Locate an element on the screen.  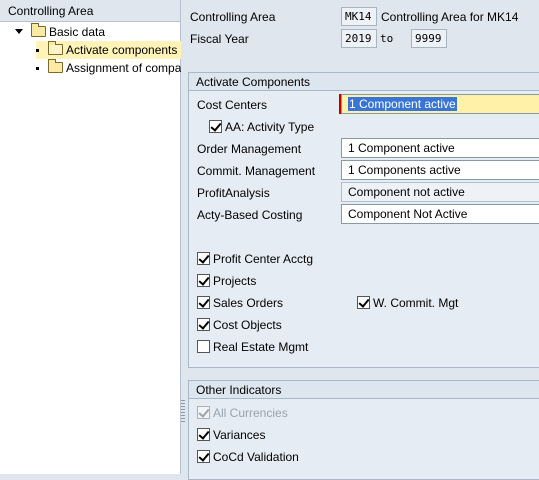
fiscal-year-label: Fiscal Year is located at coordinates (219, 39).